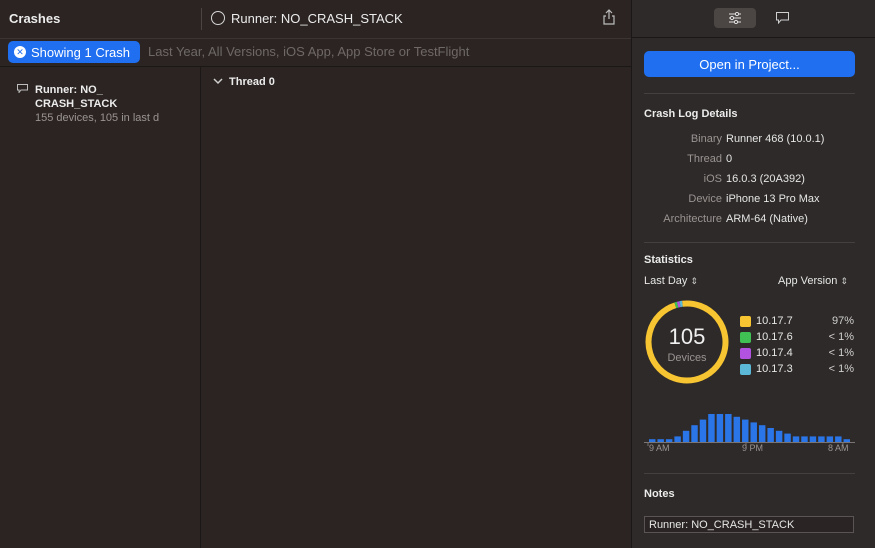 Image resolution: width=875 pixels, height=548 pixels. I want to click on time-range-selector: Last Day ⇕, so click(671, 281).